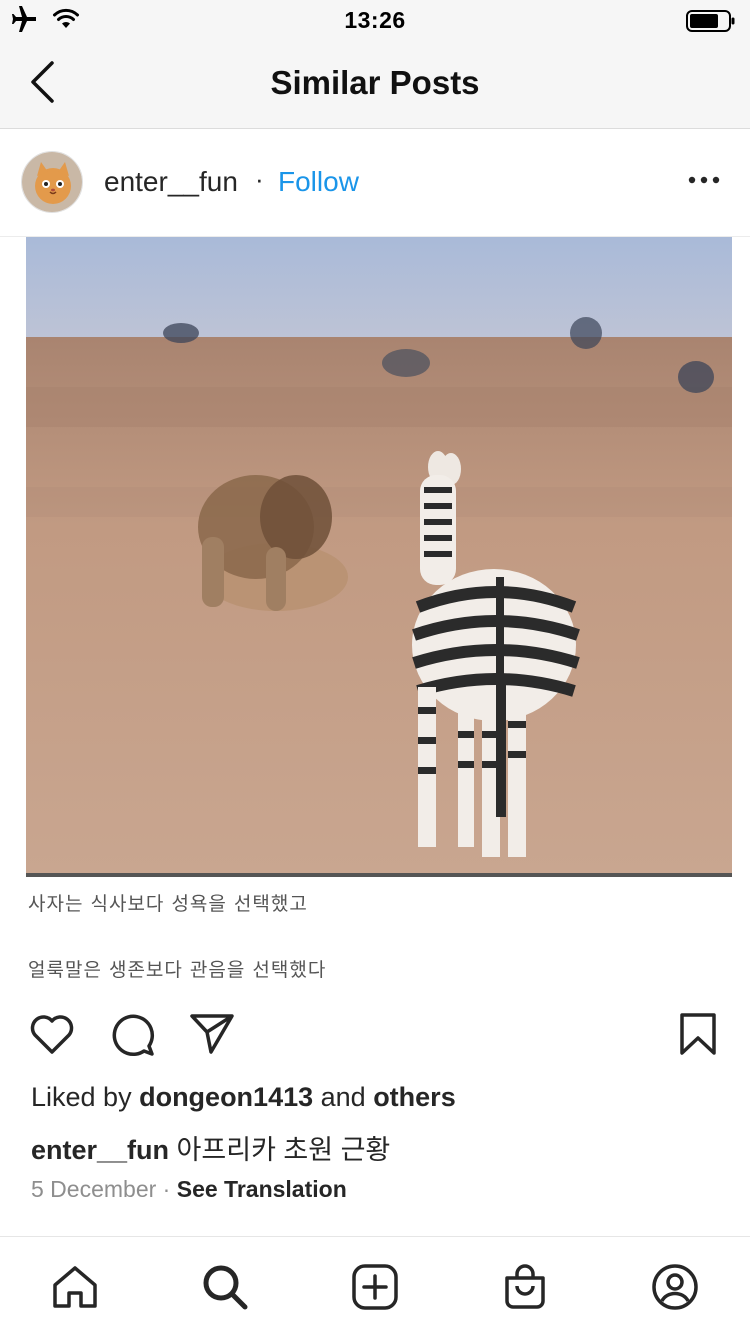 The height and width of the screenshot is (1334, 750). What do you see at coordinates (262, 1189) in the screenshot?
I see `see-translation-link: See Translation` at bounding box center [262, 1189].